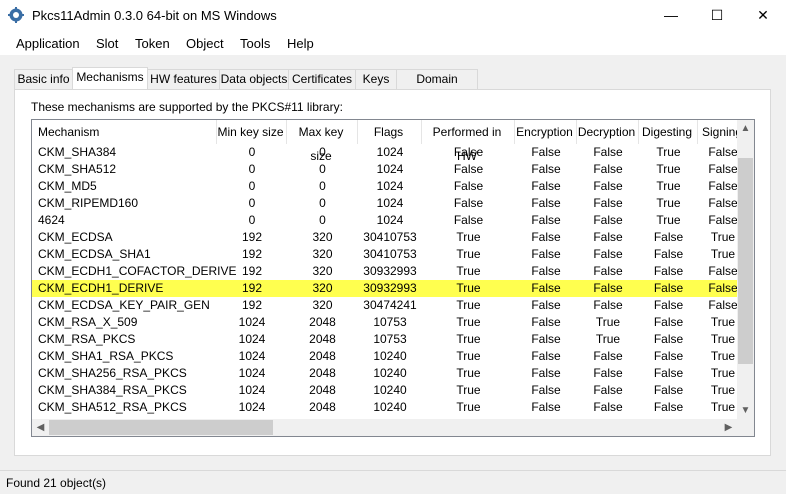 The height and width of the screenshot is (494, 786). What do you see at coordinates (322, 141) in the screenshot?
I see `column-header-max-key-size: Max key size` at bounding box center [322, 141].